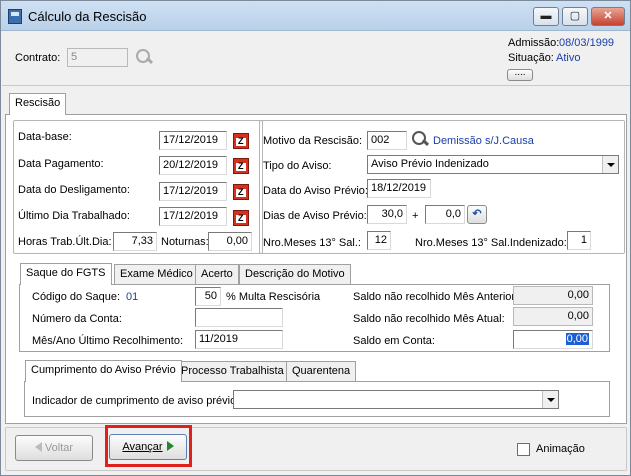 The image size is (631, 476). I want to click on tab-quarentena: Quarentena, so click(321, 371).